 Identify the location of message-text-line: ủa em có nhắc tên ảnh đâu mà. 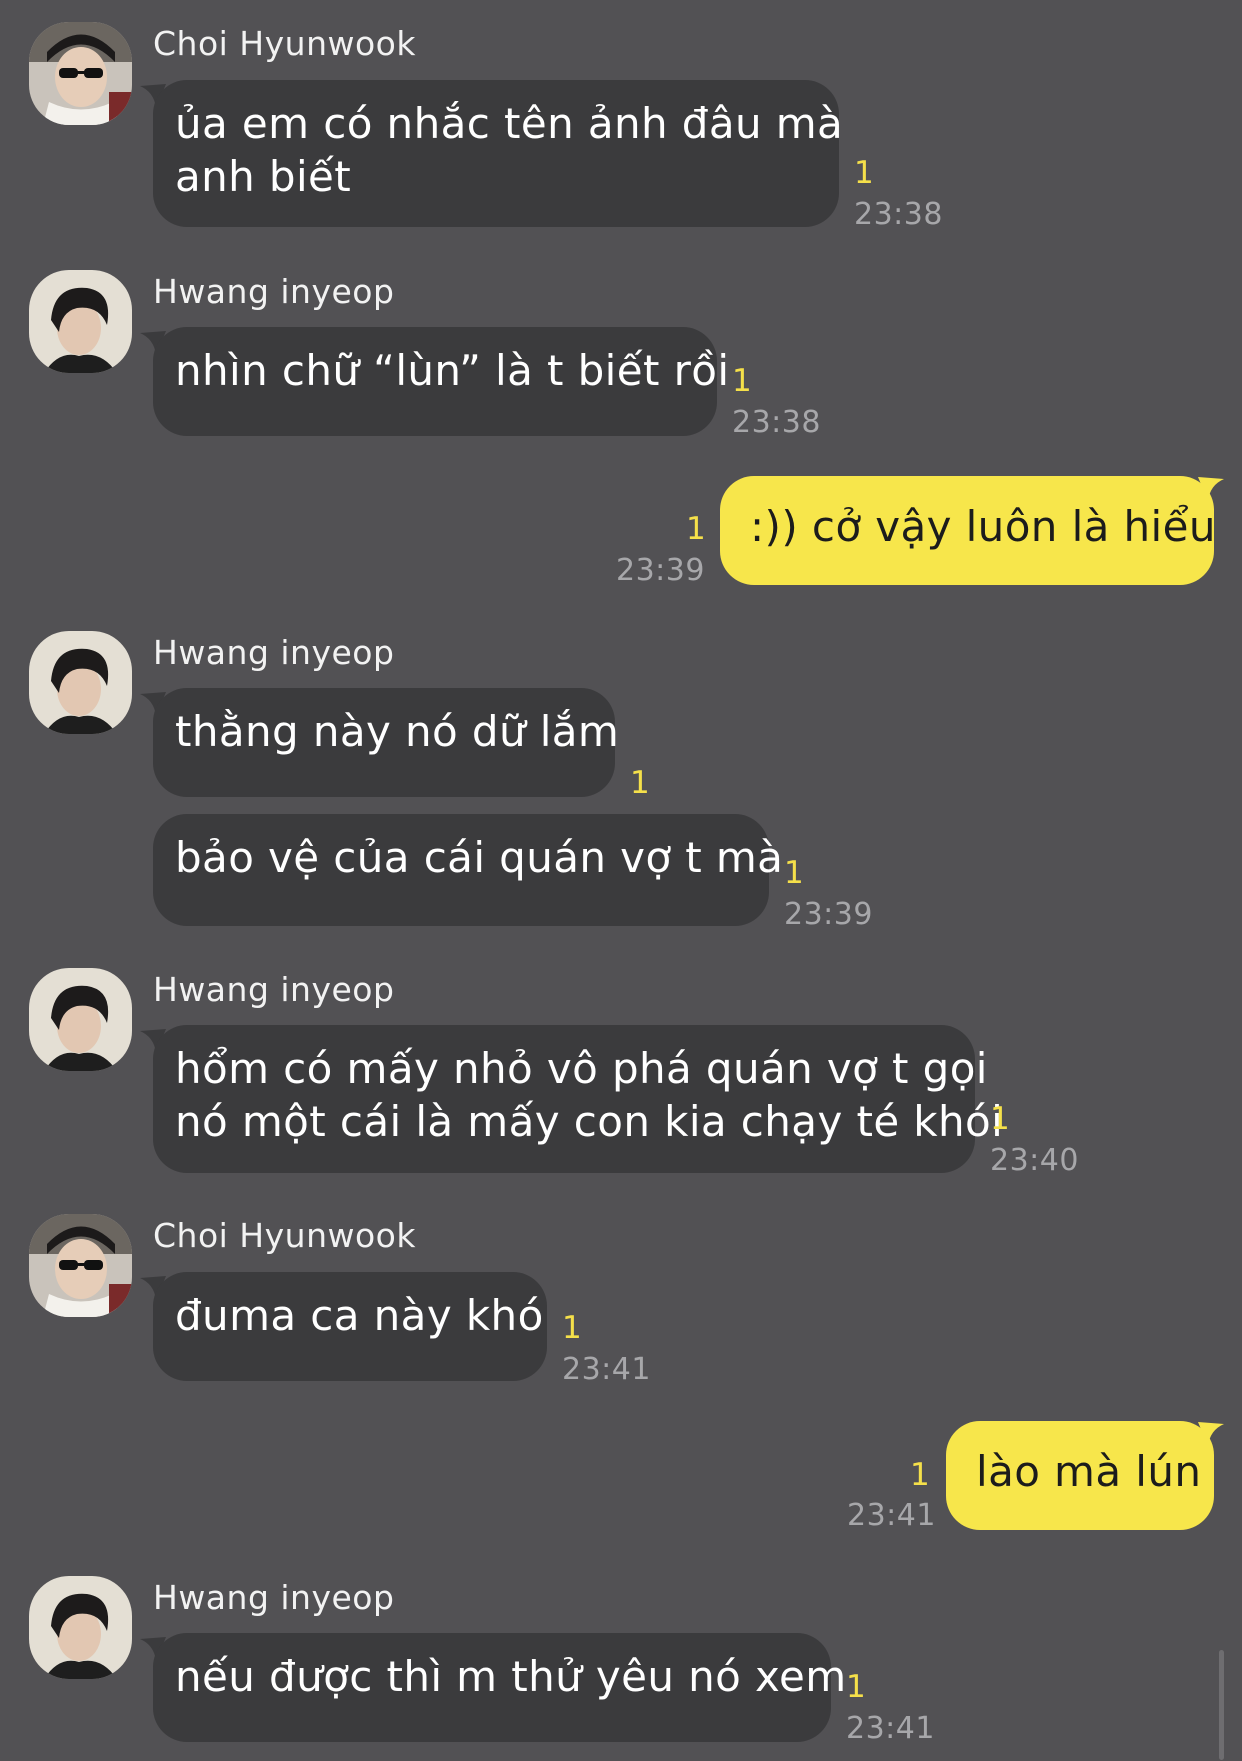
(509, 123).